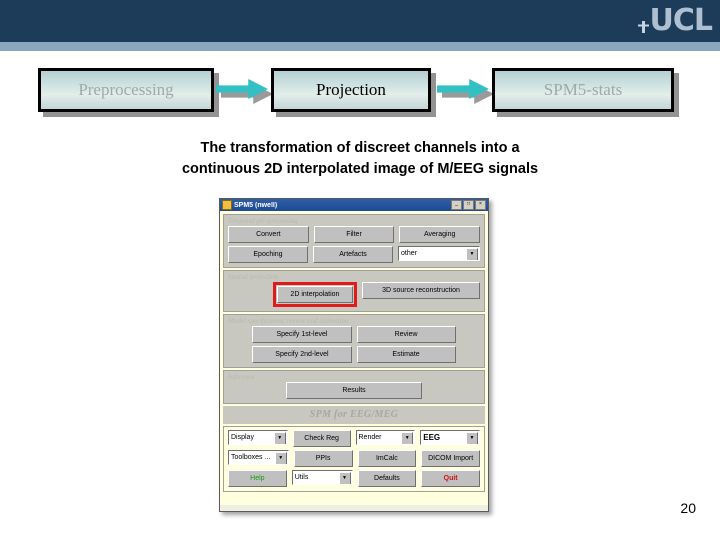 This screenshot has height=540, width=720. Describe the element at coordinates (257, 478) in the screenshot. I see `help-button: Help` at that location.